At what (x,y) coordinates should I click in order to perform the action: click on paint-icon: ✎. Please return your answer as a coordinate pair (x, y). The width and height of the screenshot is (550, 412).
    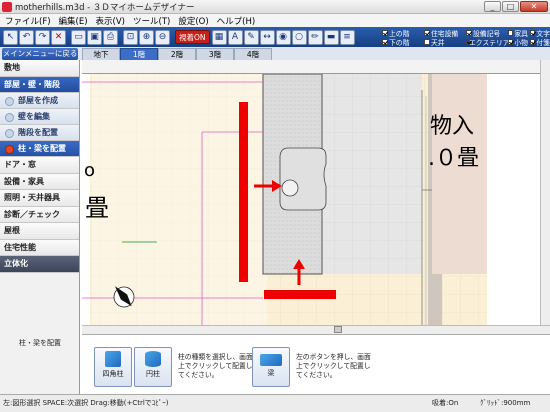
    Looking at the image, I should click on (251, 37).